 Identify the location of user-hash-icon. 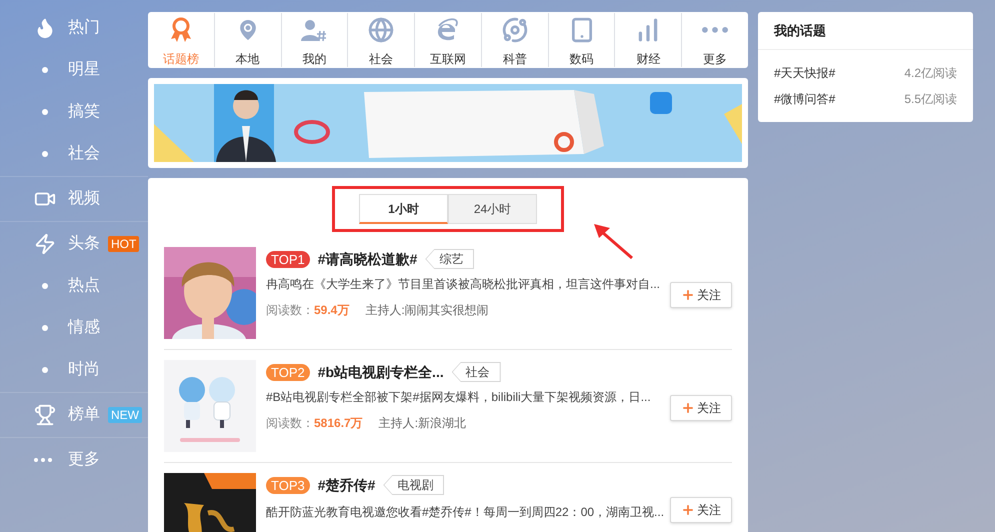
(314, 30).